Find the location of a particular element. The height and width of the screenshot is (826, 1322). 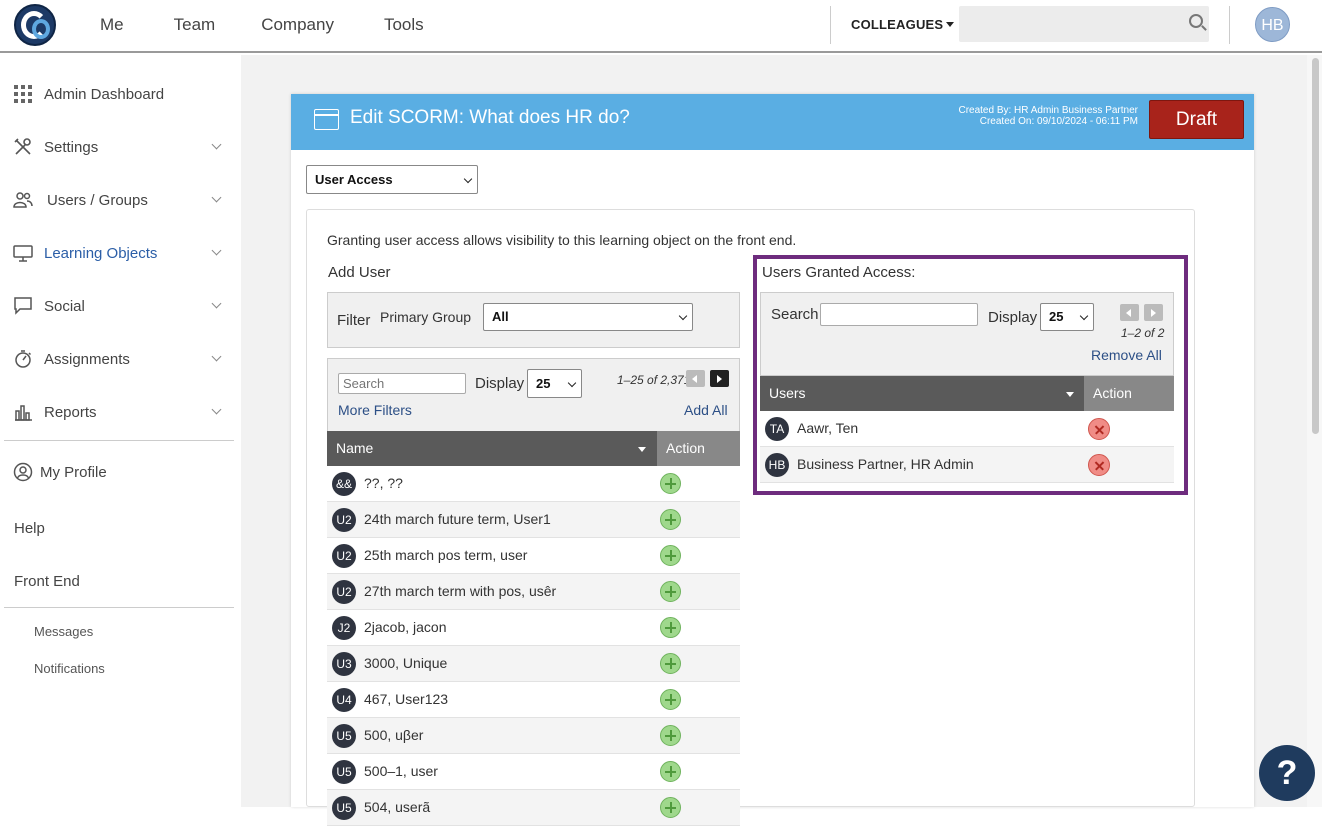

user-avatar: U4 is located at coordinates (344, 700).